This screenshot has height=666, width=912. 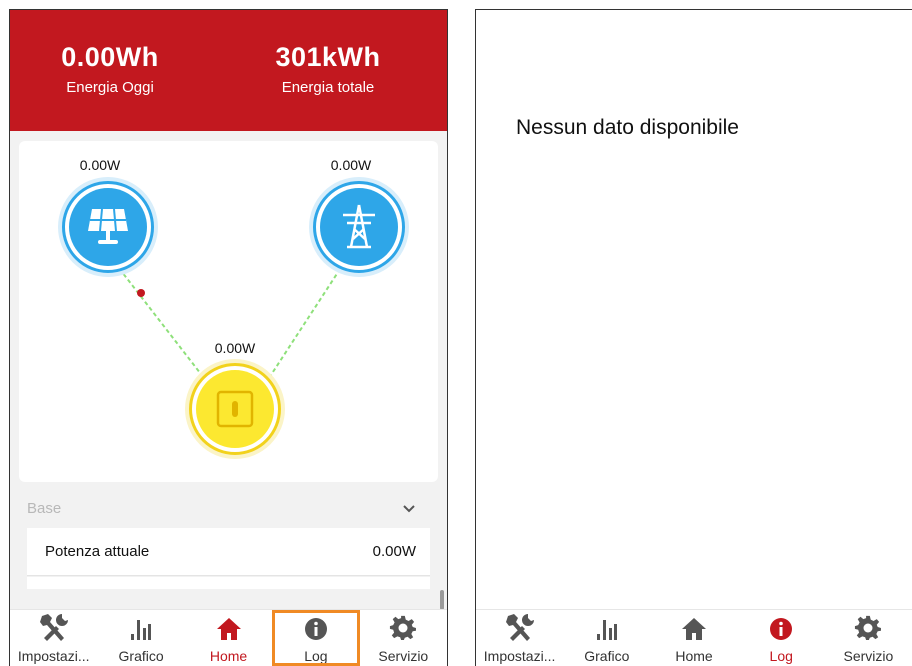 I want to click on energy-total-stat: 301kWh Energia totale, so click(x=328, y=69).